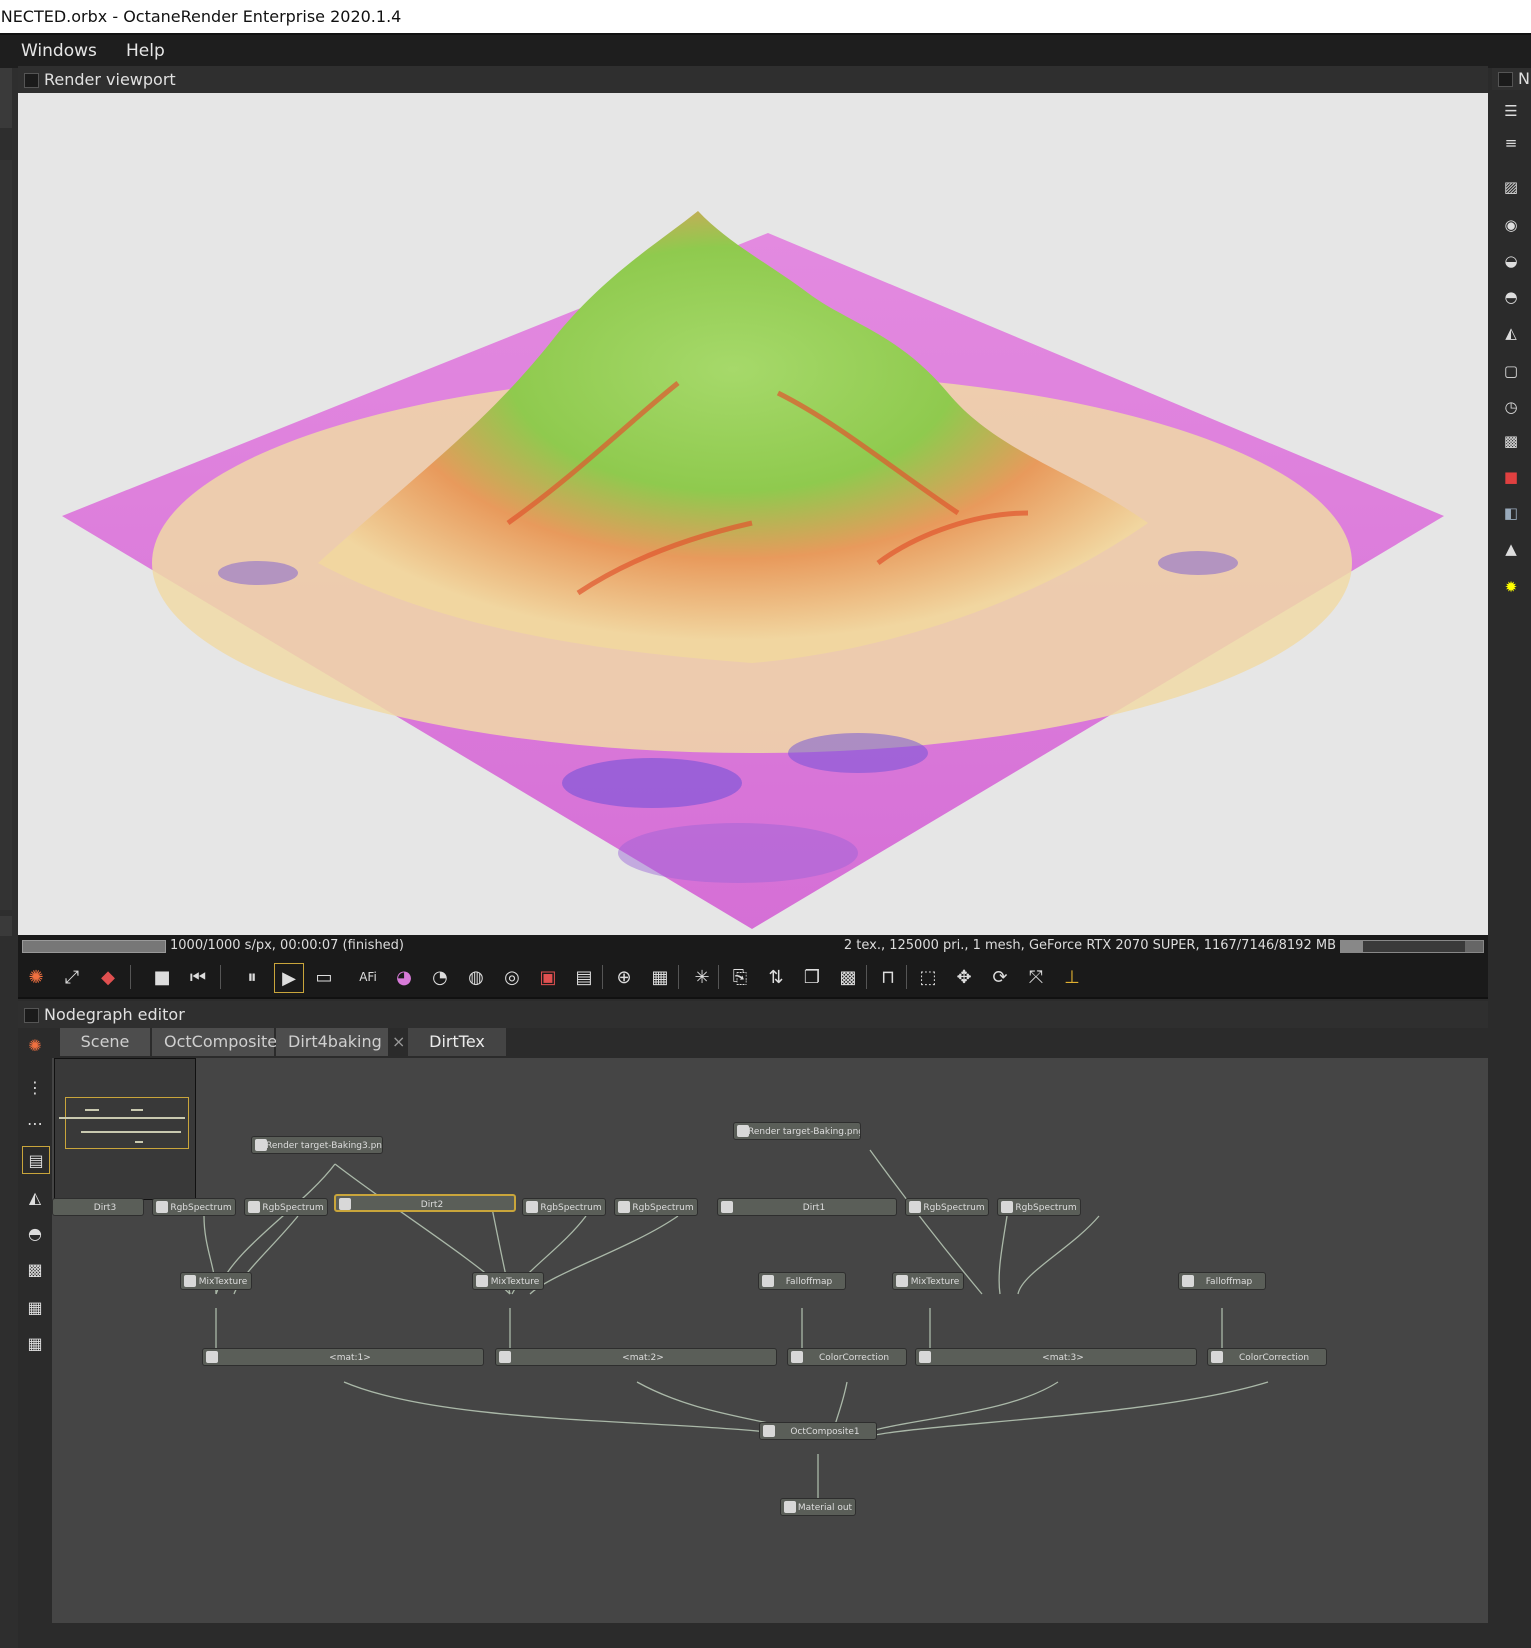 This screenshot has width=1531, height=1648. Describe the element at coordinates (818, 1431) in the screenshot. I see `node-octcomposite1: OctComposite1` at that location.